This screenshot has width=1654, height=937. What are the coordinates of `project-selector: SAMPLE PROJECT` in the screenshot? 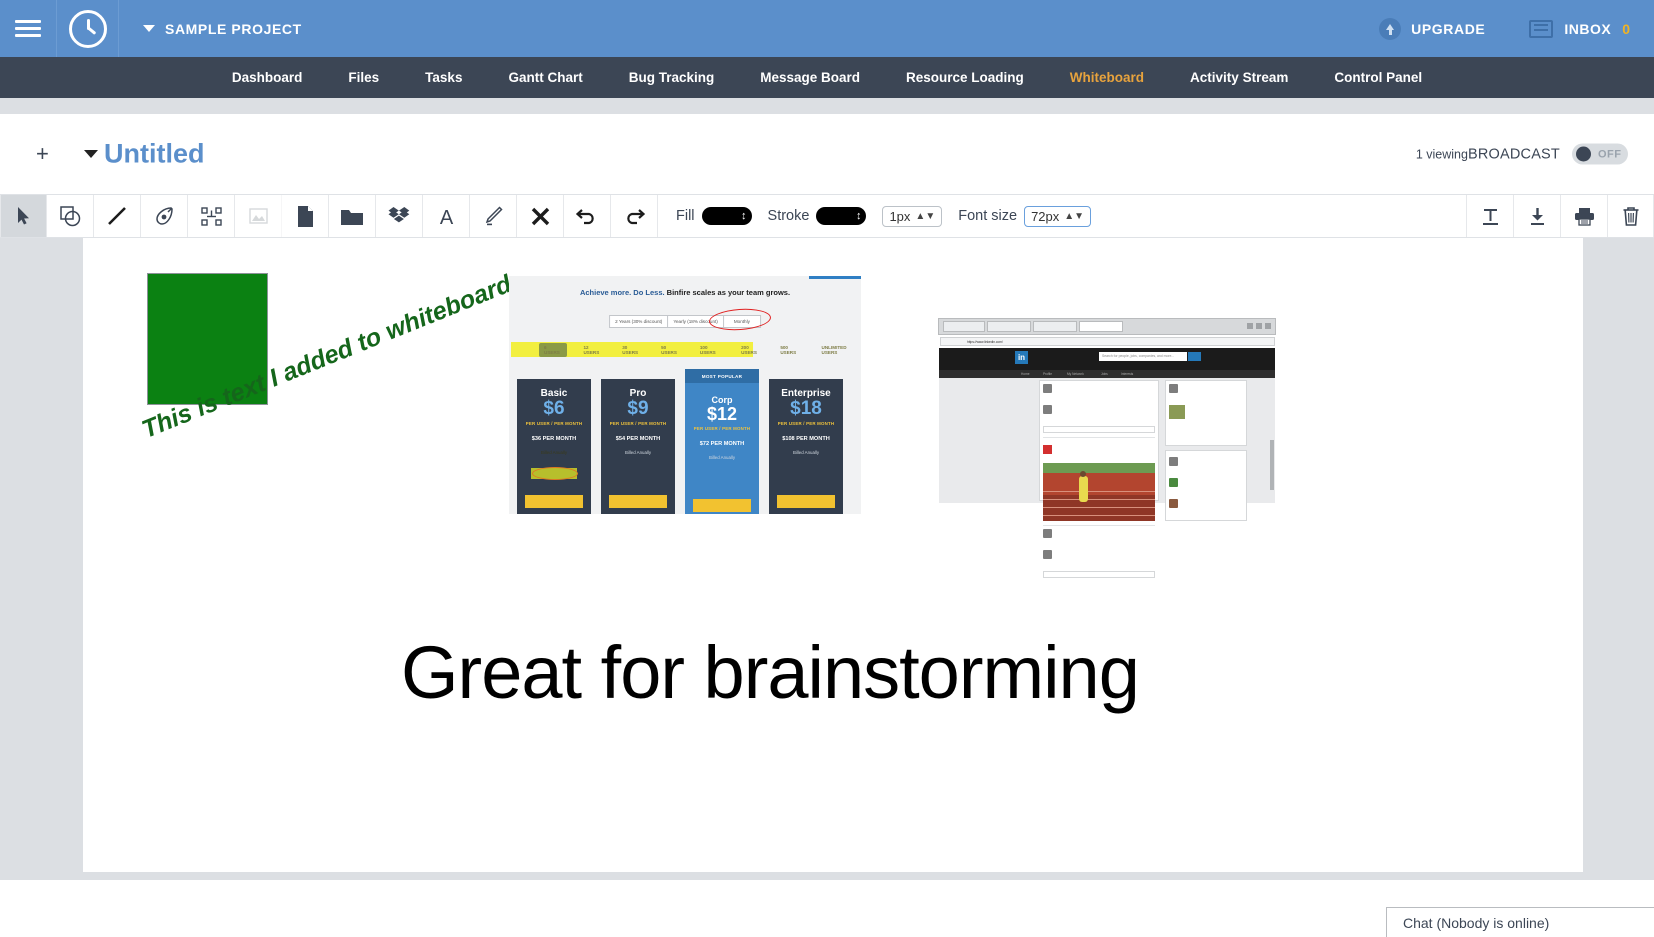 It's located at (222, 29).